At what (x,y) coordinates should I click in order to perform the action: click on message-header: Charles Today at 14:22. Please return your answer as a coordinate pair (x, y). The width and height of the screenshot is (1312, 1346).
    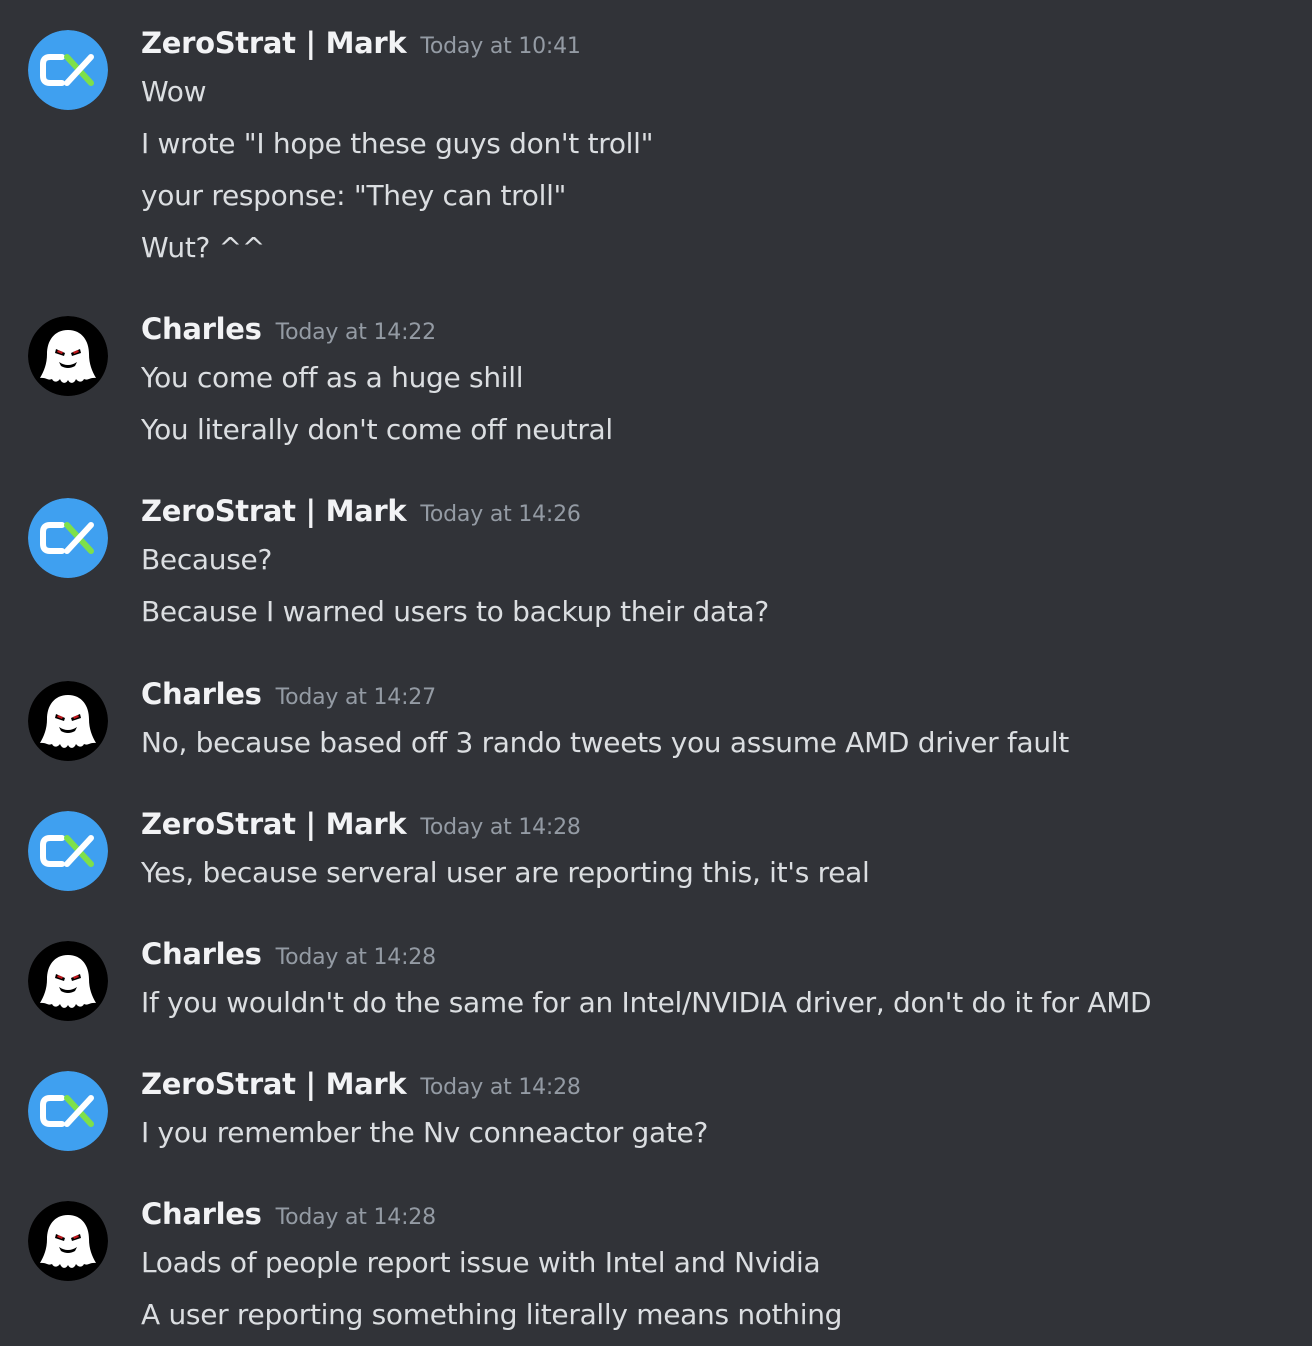
    Looking at the image, I should click on (288, 332).